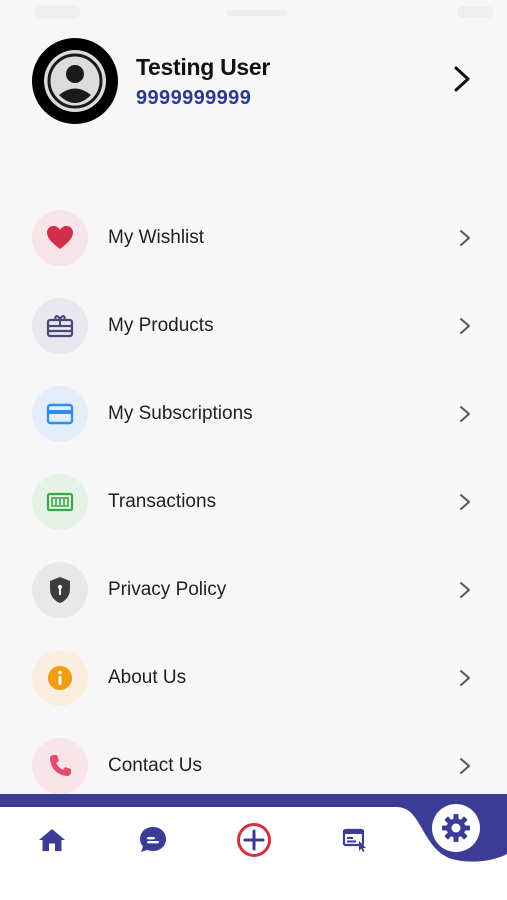  I want to click on chat-icon, so click(153, 839).